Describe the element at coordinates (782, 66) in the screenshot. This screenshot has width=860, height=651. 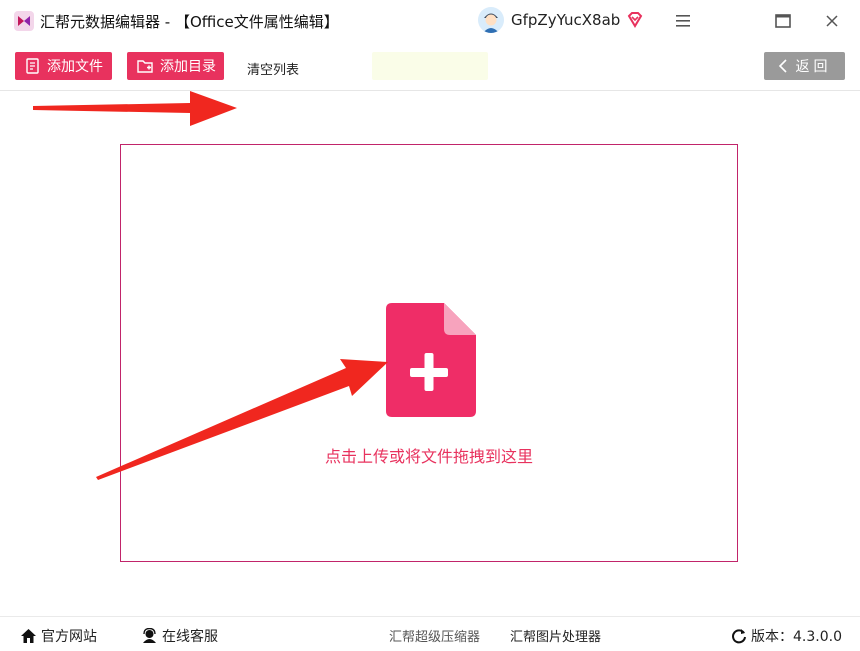
I see `chevron-left-icon` at that location.